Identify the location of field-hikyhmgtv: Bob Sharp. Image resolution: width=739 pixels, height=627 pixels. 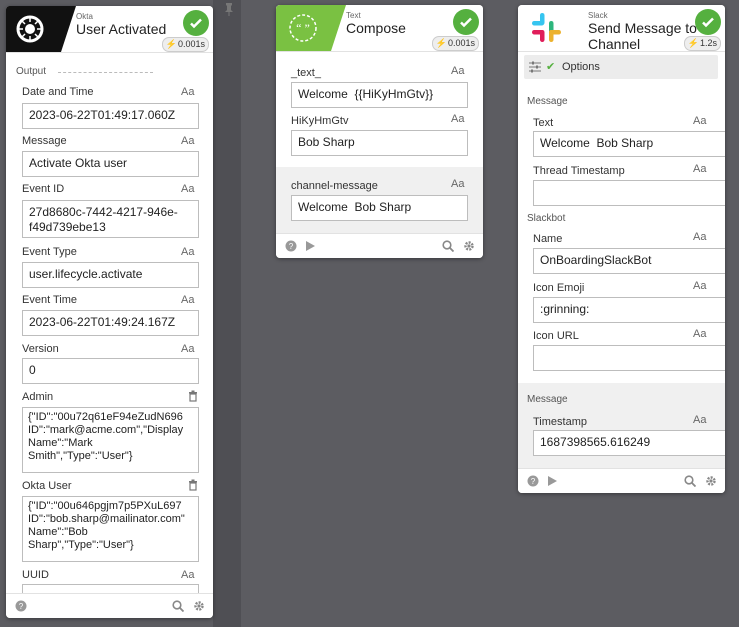
(379, 143).